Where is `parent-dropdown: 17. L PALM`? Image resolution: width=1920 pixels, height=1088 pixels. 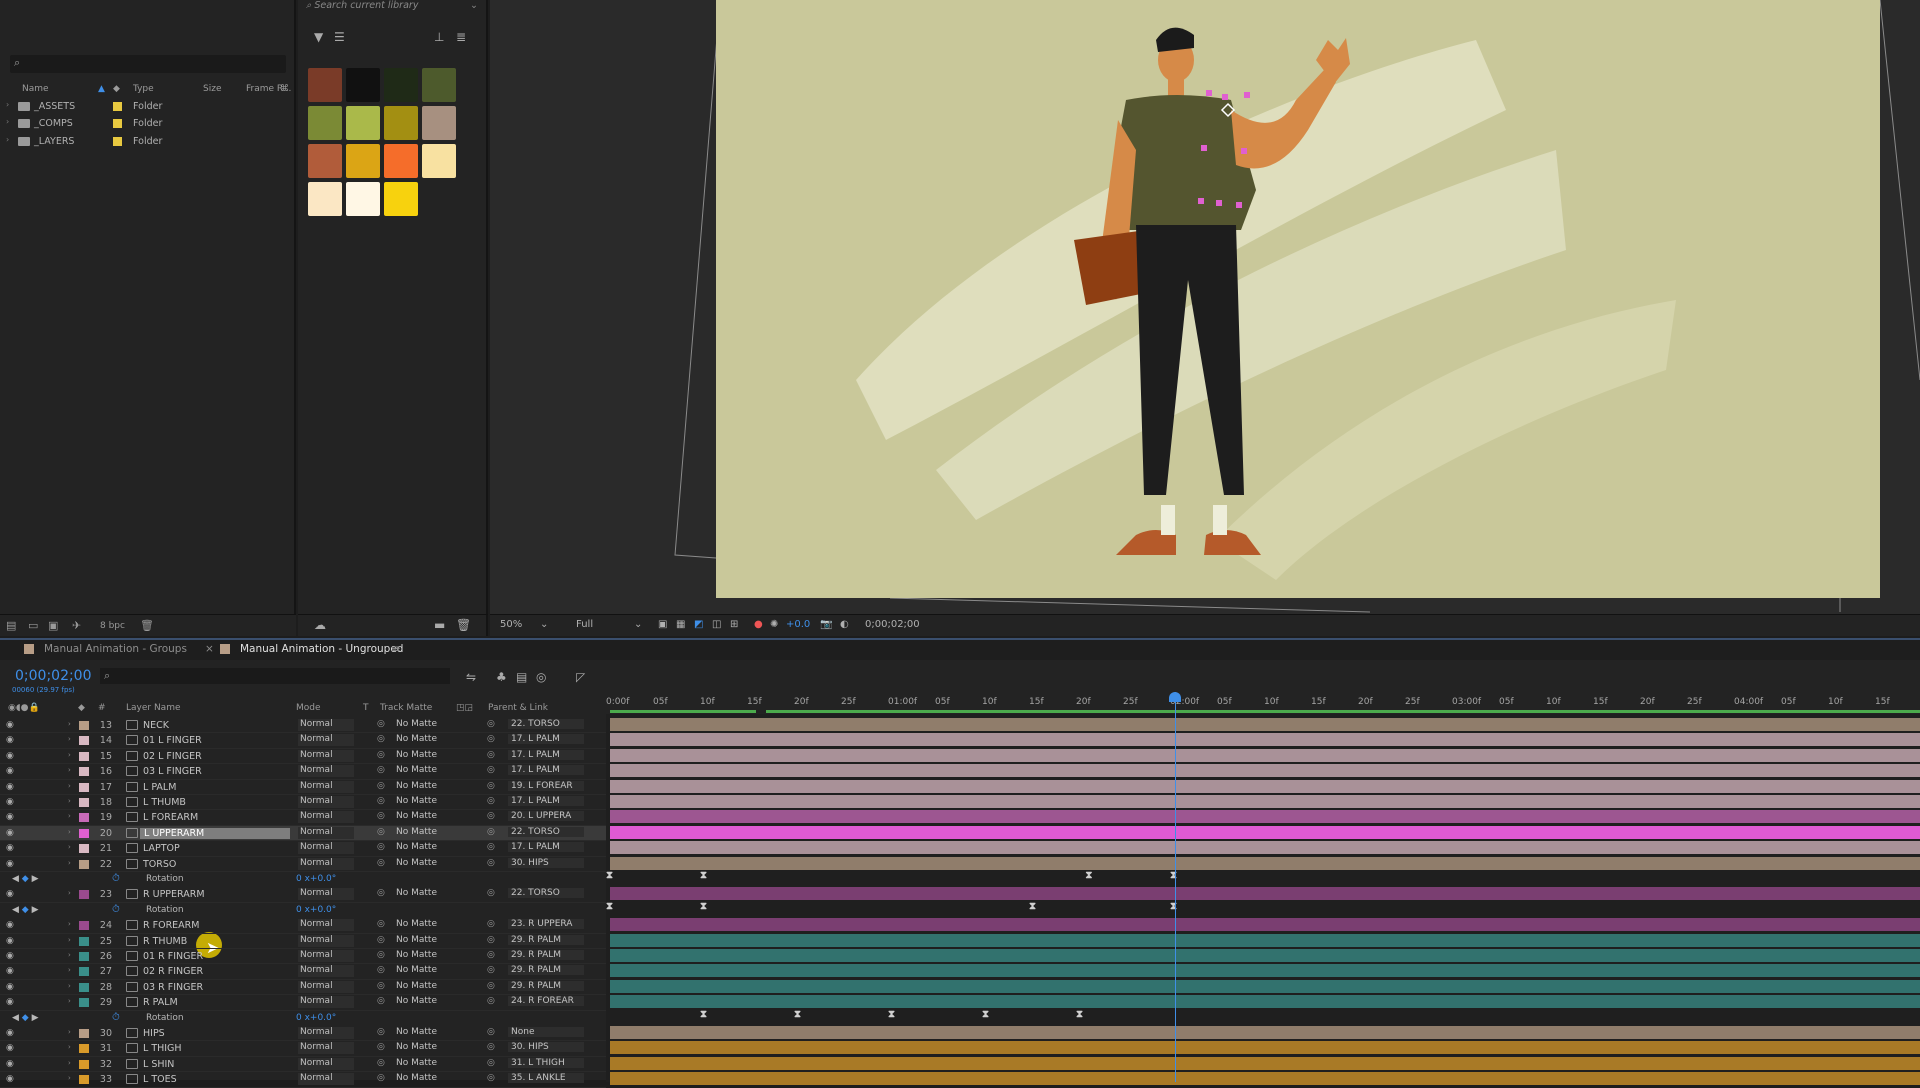 parent-dropdown: 17. L PALM is located at coordinates (546, 770).